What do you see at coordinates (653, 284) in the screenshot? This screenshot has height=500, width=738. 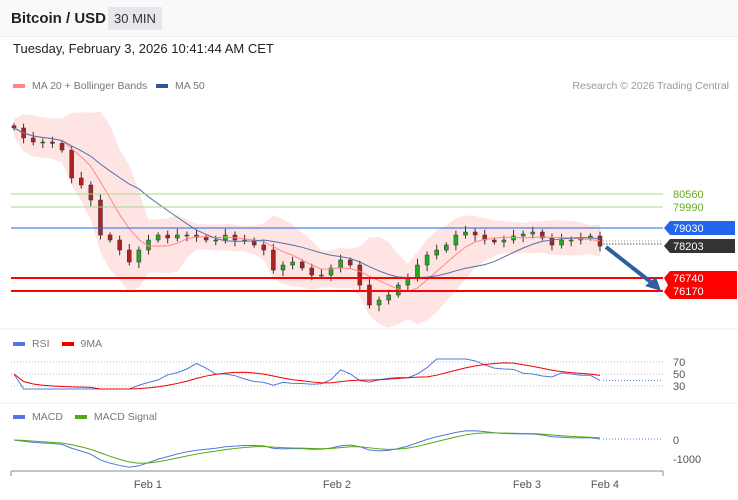 I see `arrow-head-icon` at bounding box center [653, 284].